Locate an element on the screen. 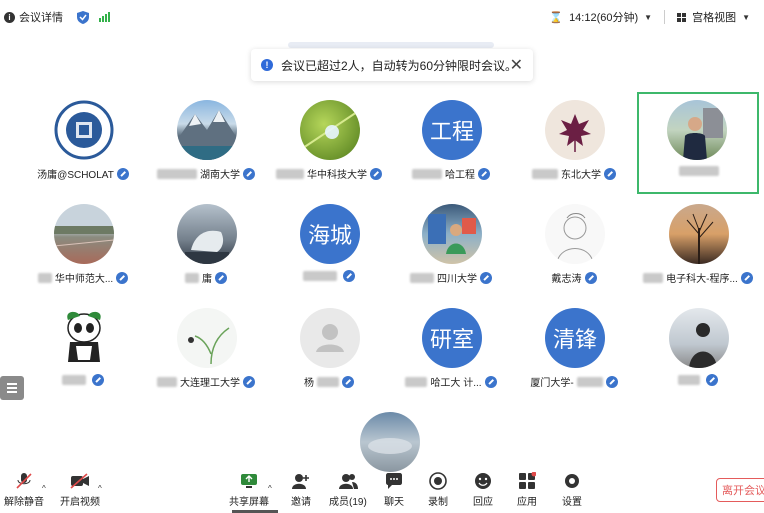  add-user-icon is located at coordinates (301, 481).